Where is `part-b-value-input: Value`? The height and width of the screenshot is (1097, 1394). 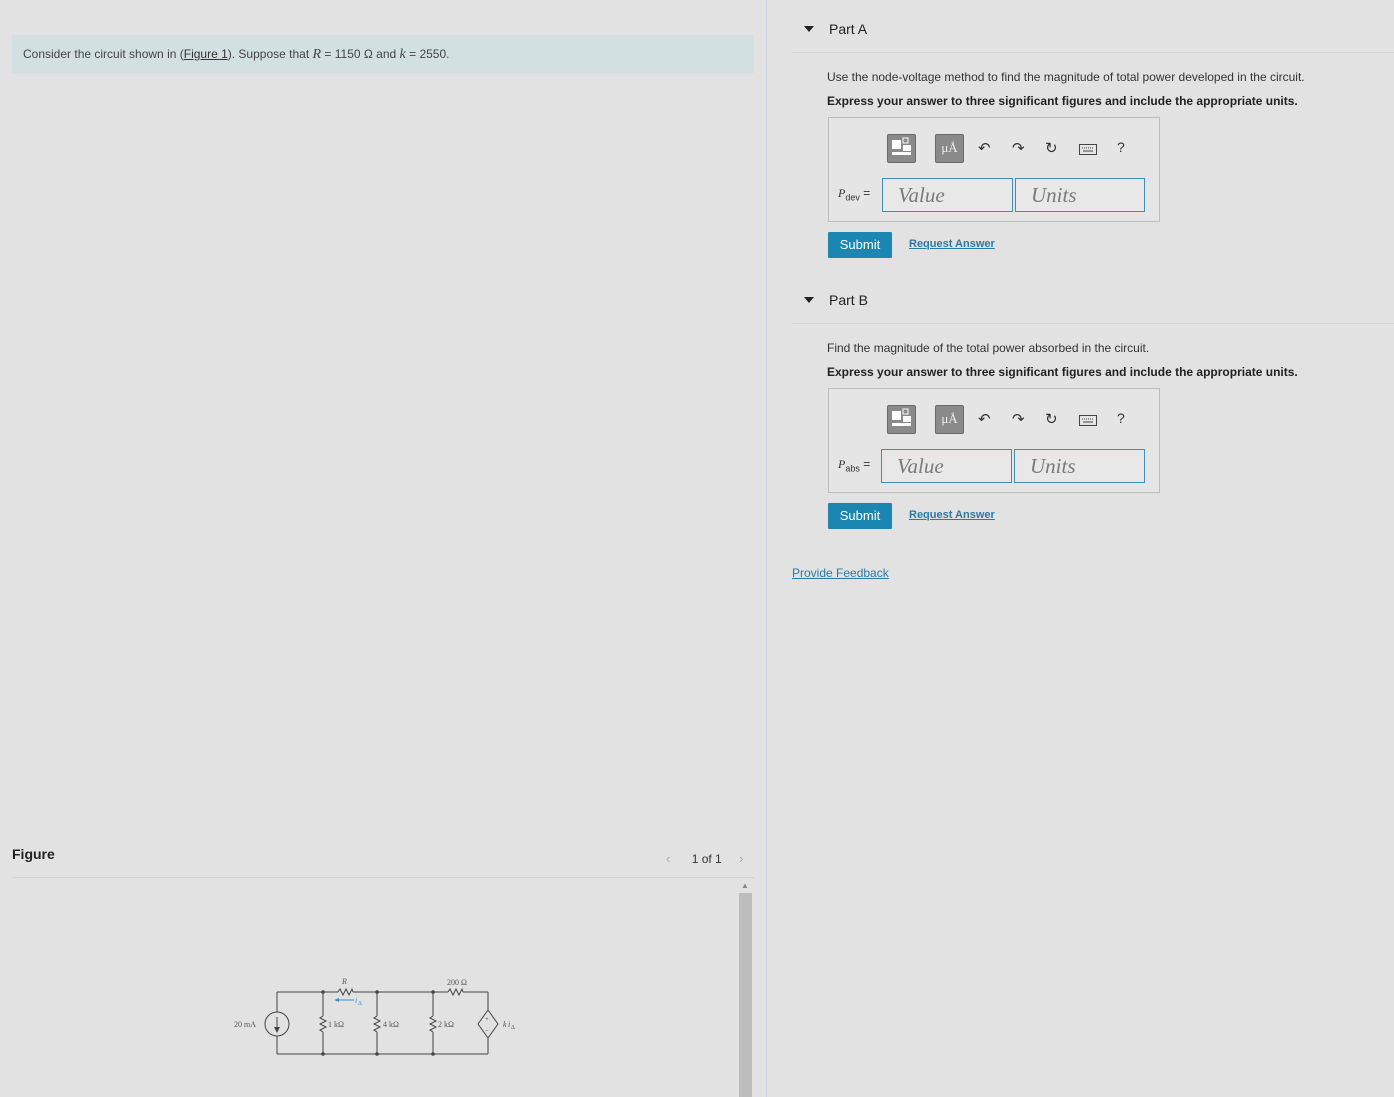 part-b-value-input: Value is located at coordinates (946, 466).